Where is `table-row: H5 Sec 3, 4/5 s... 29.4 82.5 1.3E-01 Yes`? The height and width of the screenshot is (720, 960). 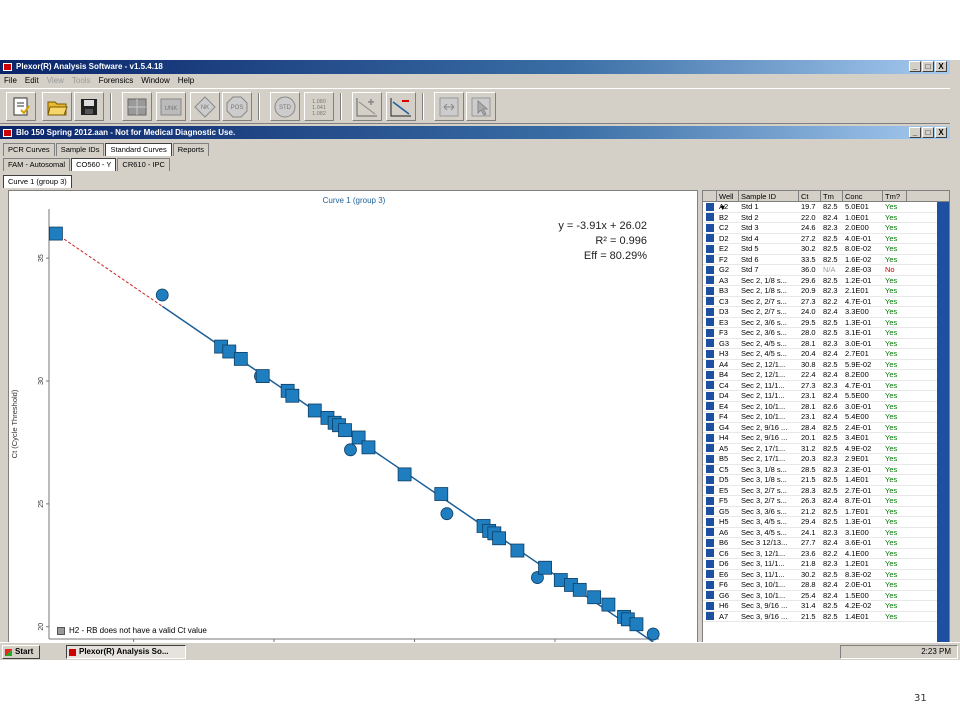 table-row: H5 Sec 3, 4/5 s... 29.4 82.5 1.3E-01 Yes is located at coordinates (826, 522).